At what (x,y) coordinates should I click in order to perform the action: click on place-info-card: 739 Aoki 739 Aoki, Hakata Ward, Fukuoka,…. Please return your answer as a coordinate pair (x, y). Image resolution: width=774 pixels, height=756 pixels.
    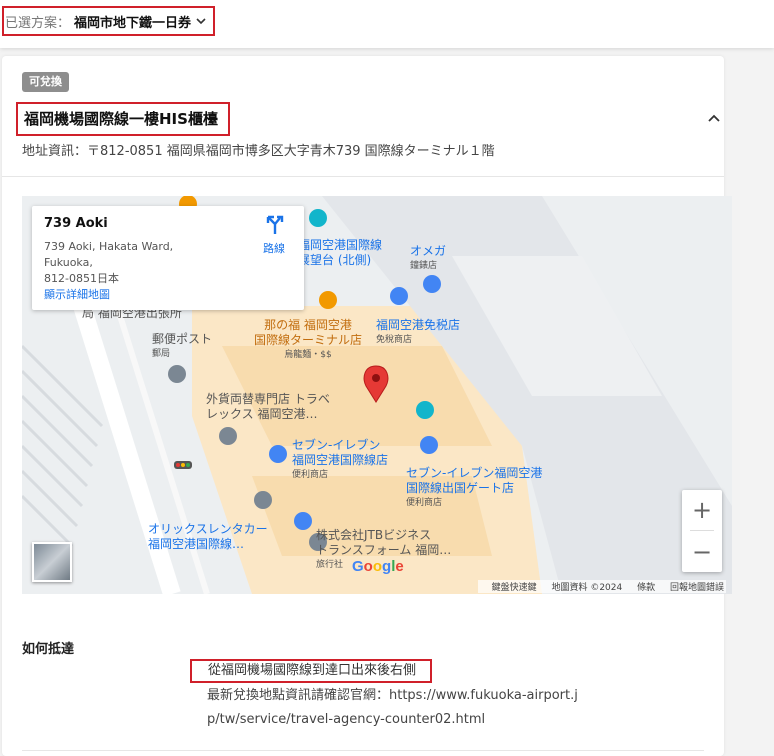
    Looking at the image, I should click on (168, 258).